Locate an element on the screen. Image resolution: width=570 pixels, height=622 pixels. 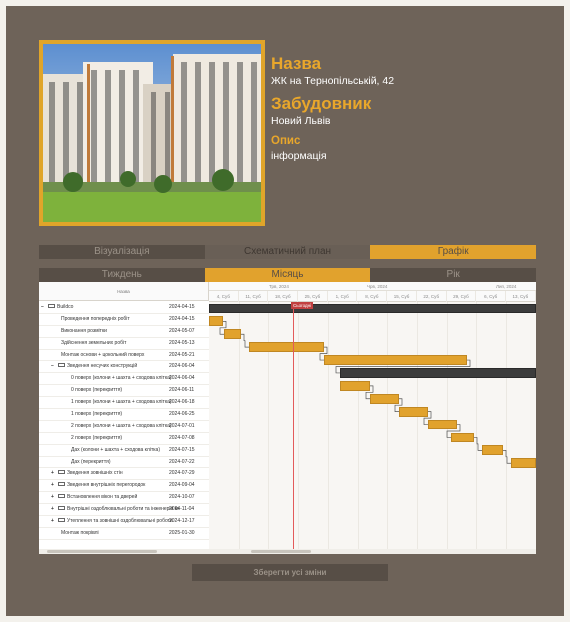
task-name: Монтаж основи + цокольний поверх is located at coordinates (103, 354).